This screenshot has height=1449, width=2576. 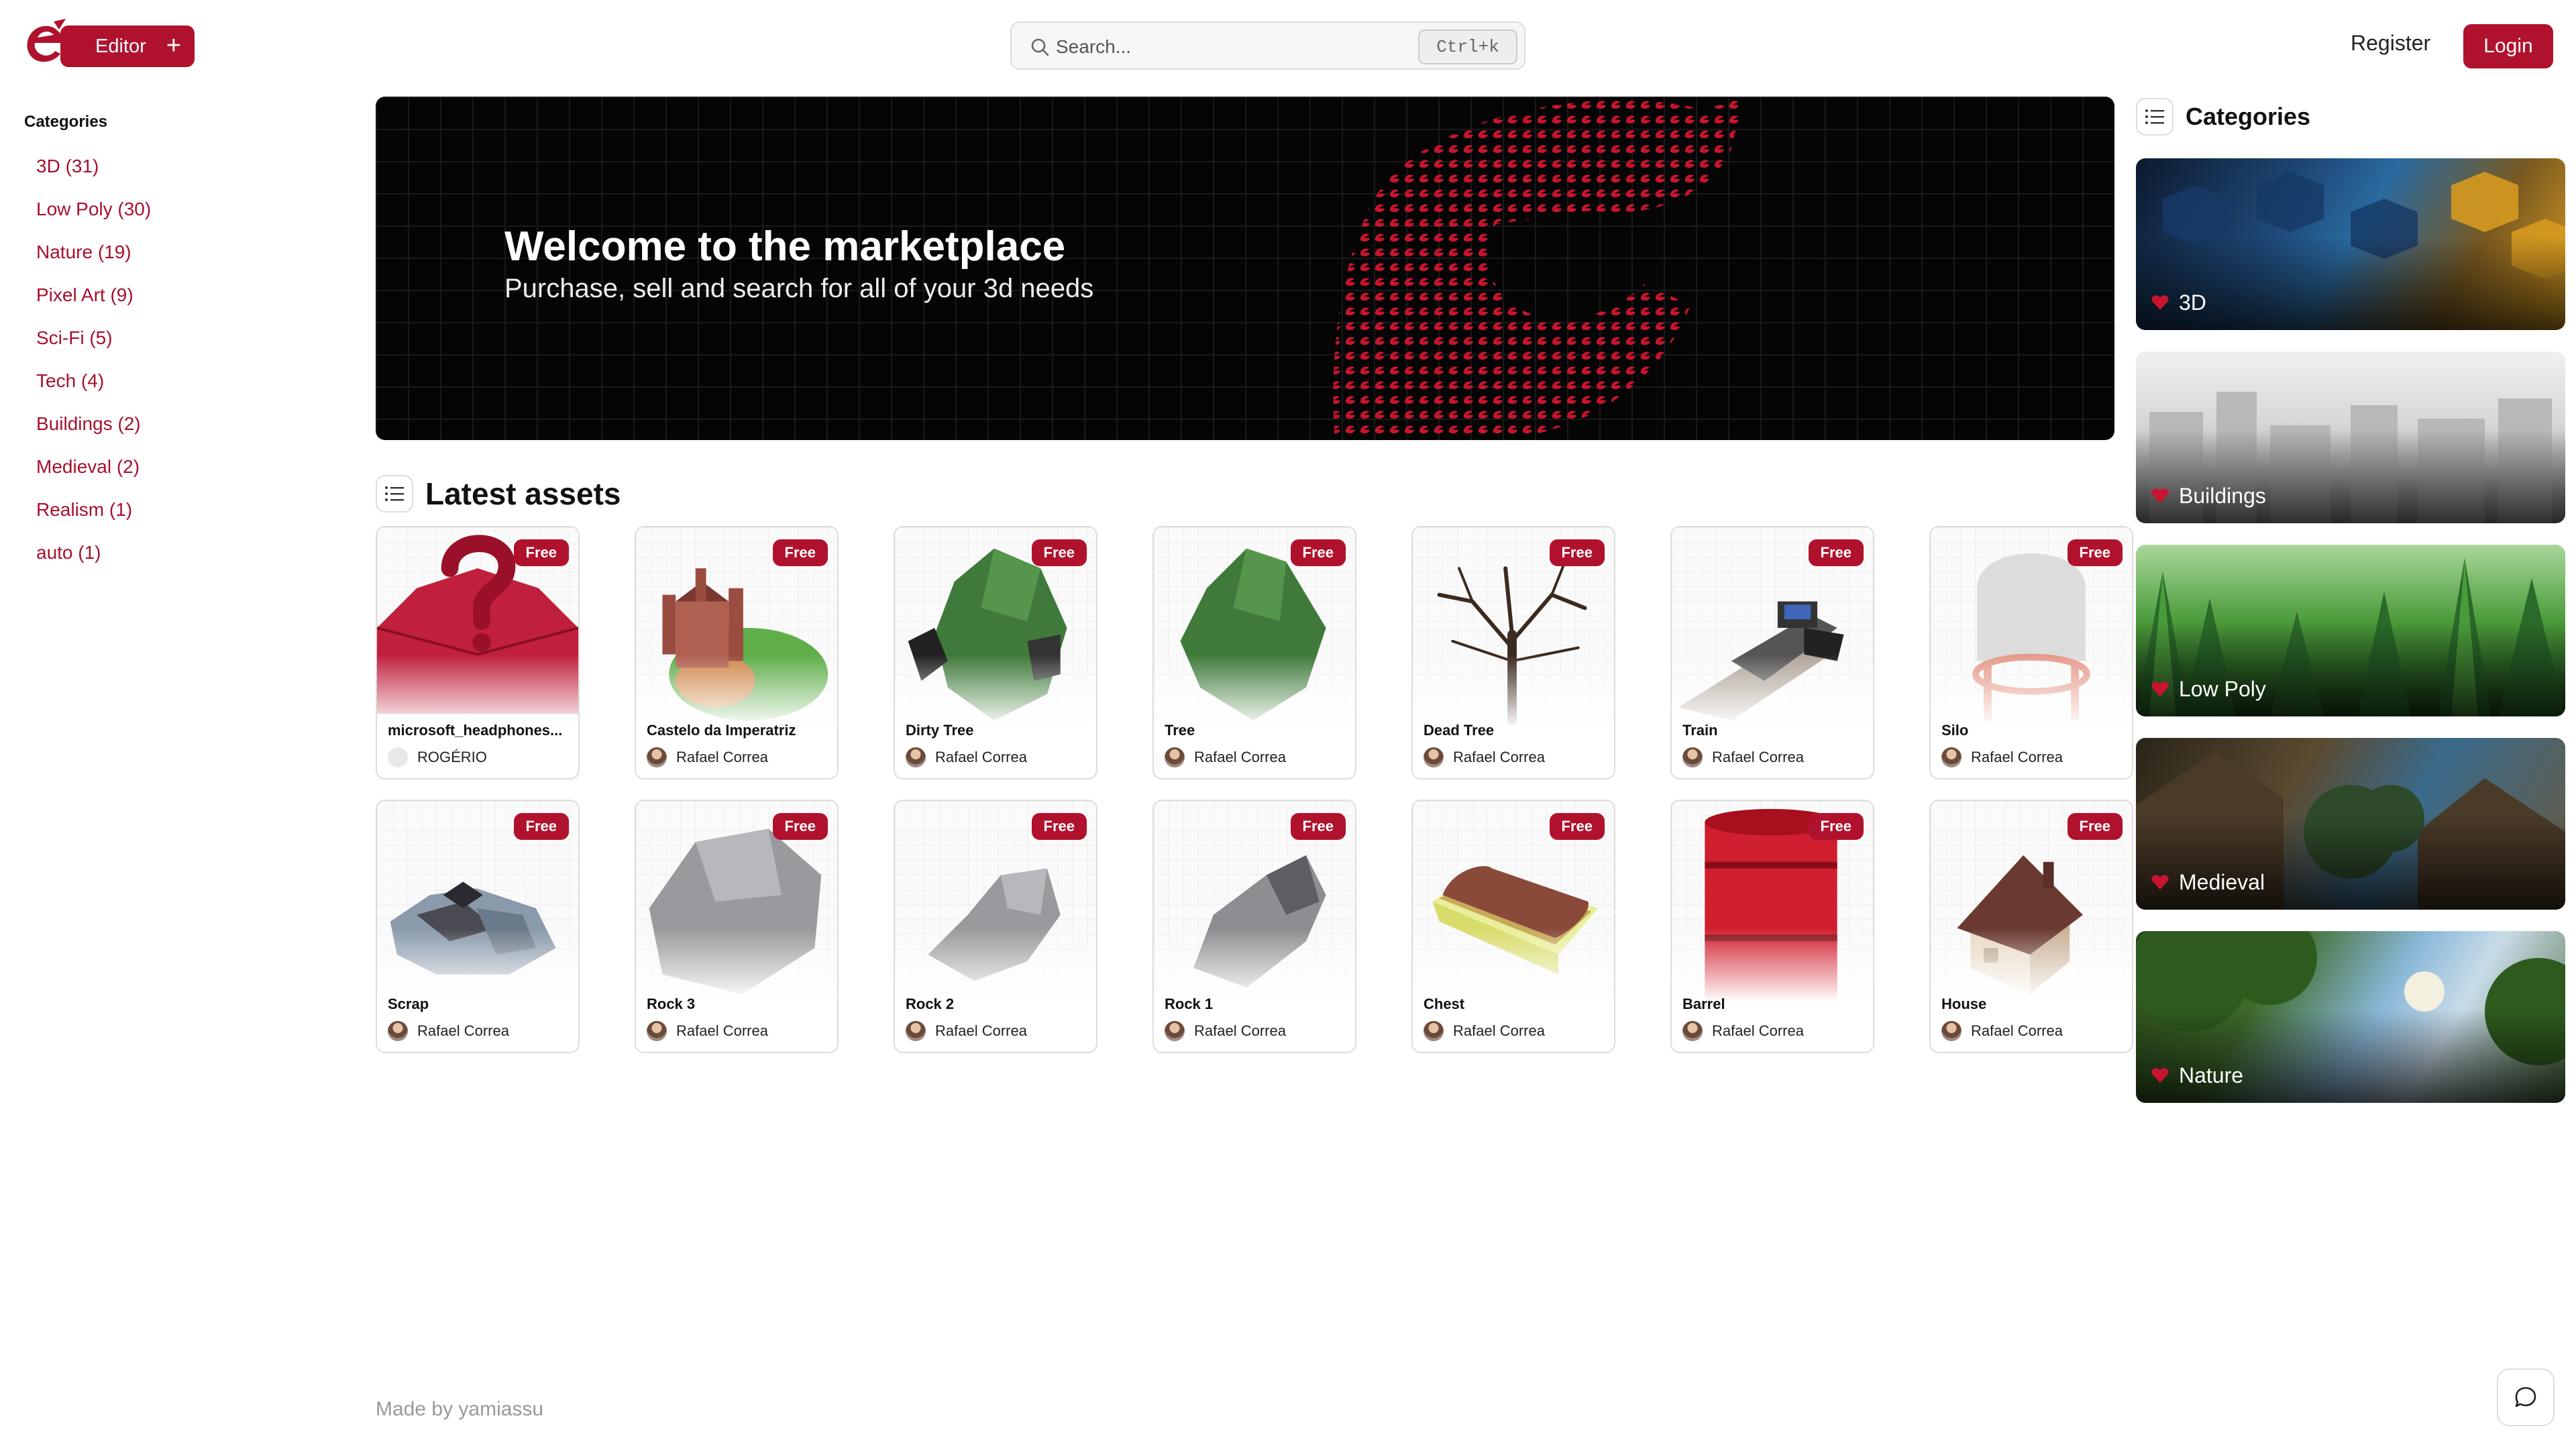 What do you see at coordinates (2350, 437) in the screenshot?
I see `category-card-buildings: Buildings` at bounding box center [2350, 437].